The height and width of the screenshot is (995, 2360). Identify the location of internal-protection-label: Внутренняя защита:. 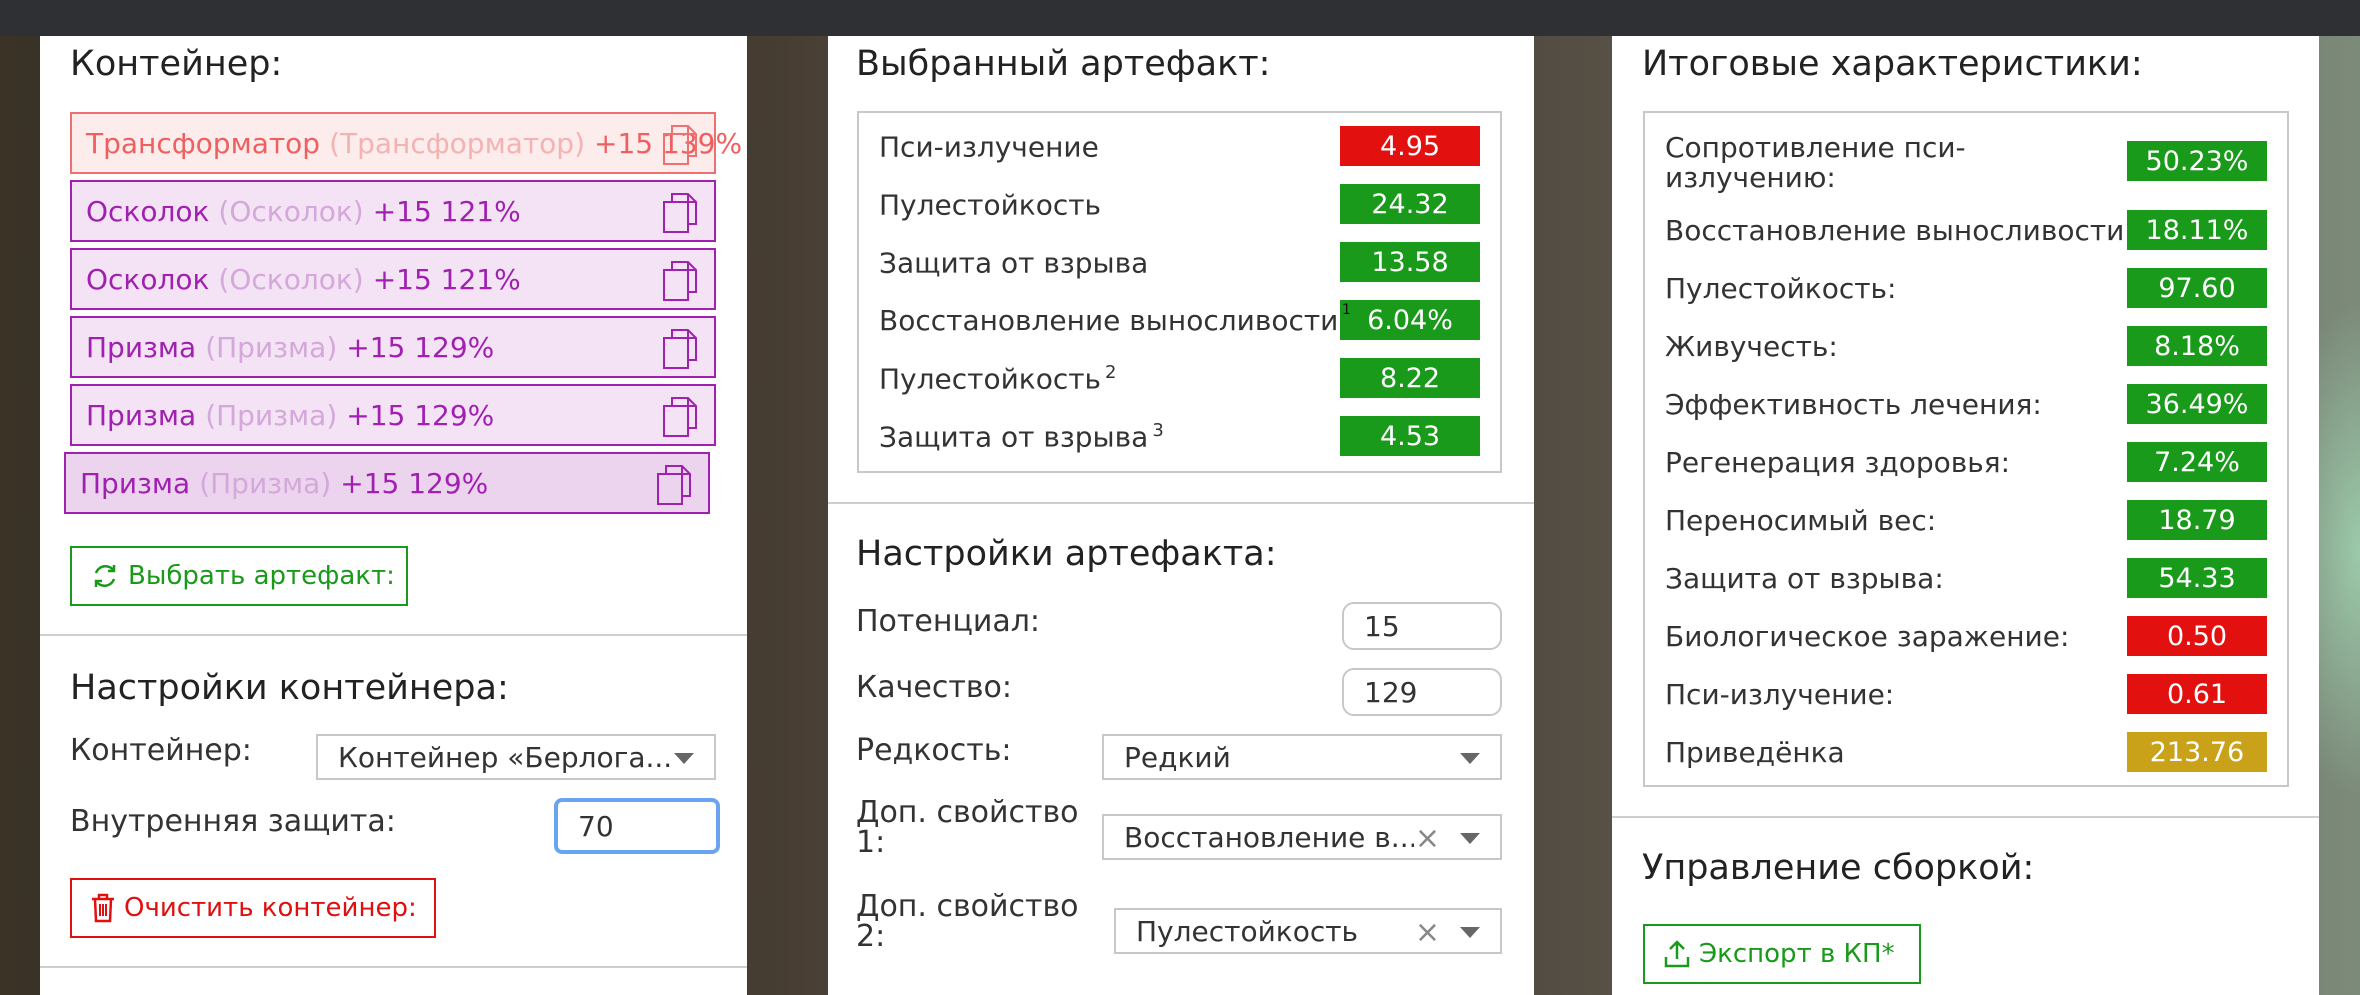
(233, 821).